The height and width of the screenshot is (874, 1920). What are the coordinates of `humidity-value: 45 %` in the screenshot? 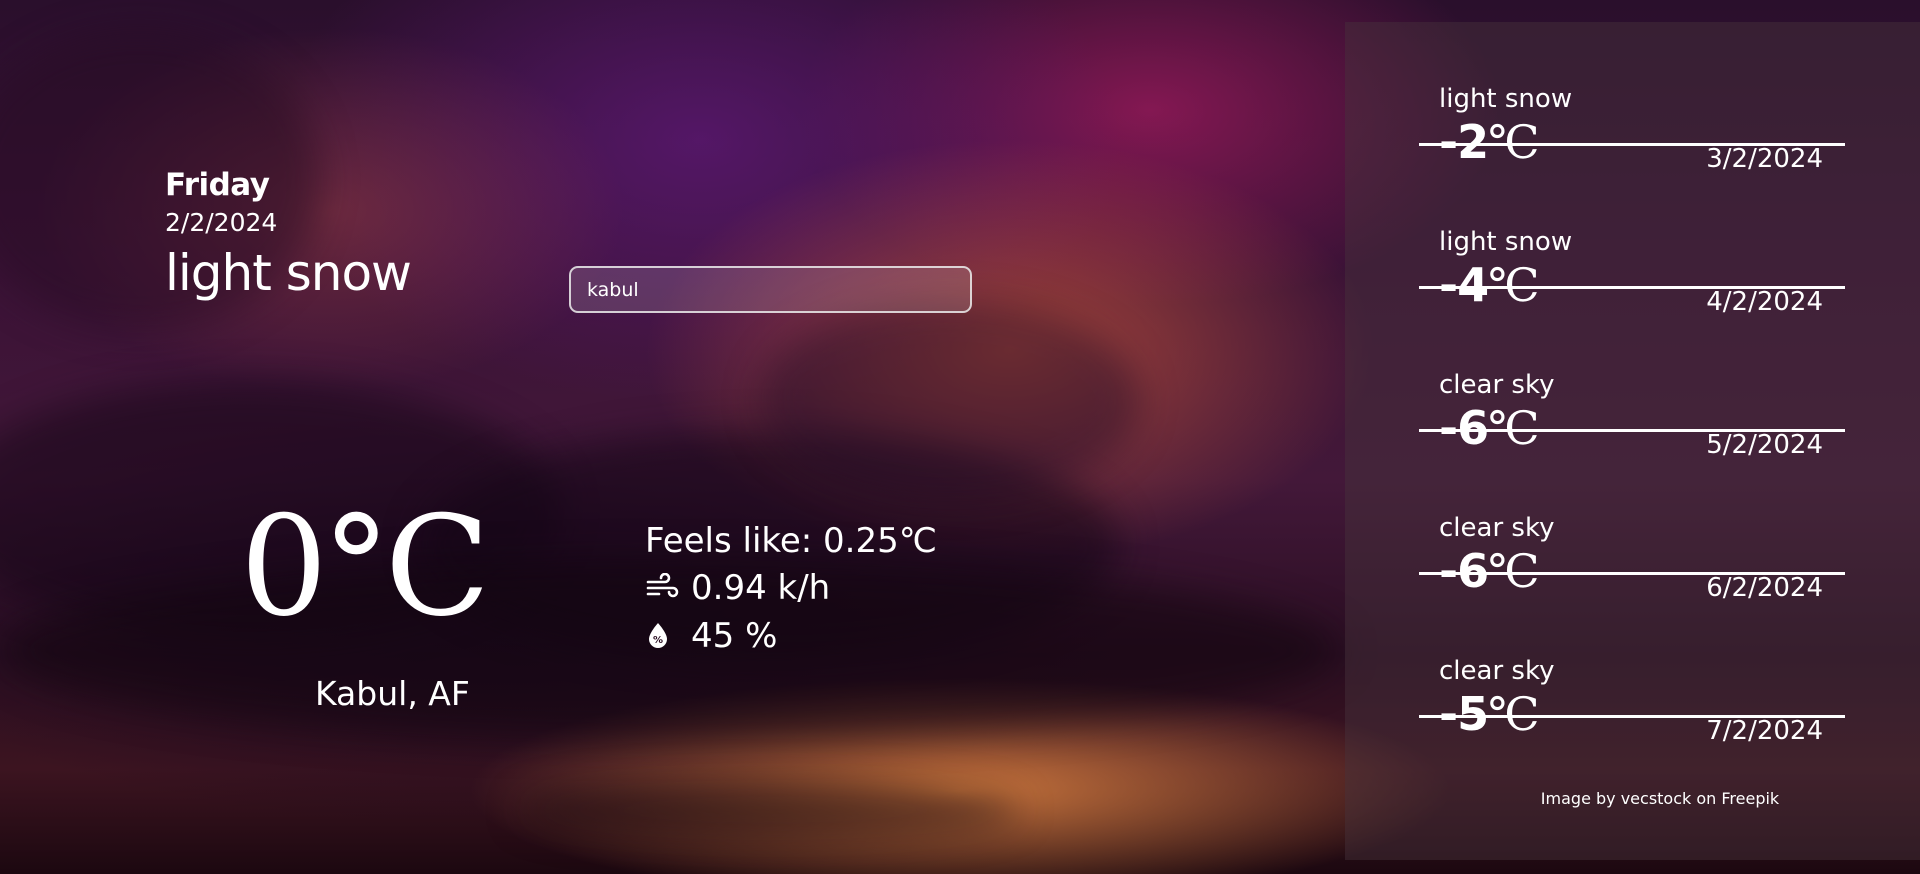 It's located at (734, 636).